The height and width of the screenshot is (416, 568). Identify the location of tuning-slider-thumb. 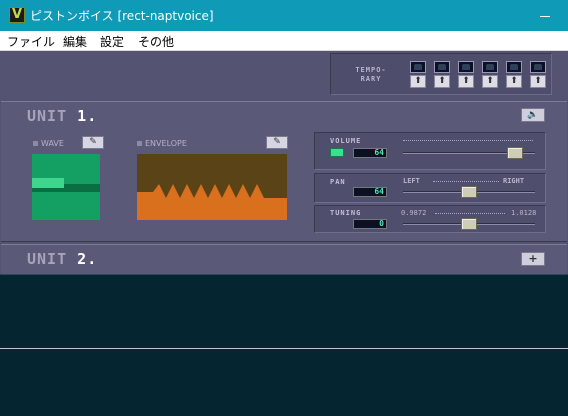
(469, 224).